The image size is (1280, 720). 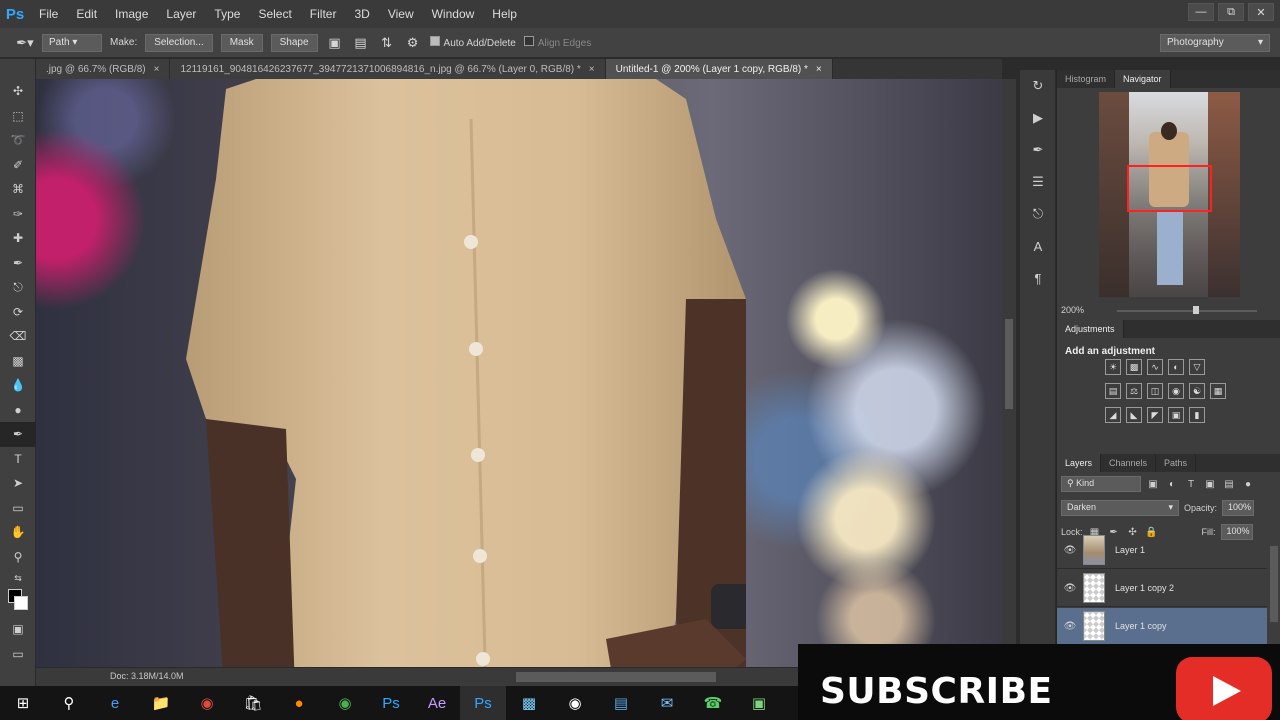 I want to click on history-panel-icon: ↻, so click(x=1038, y=86).